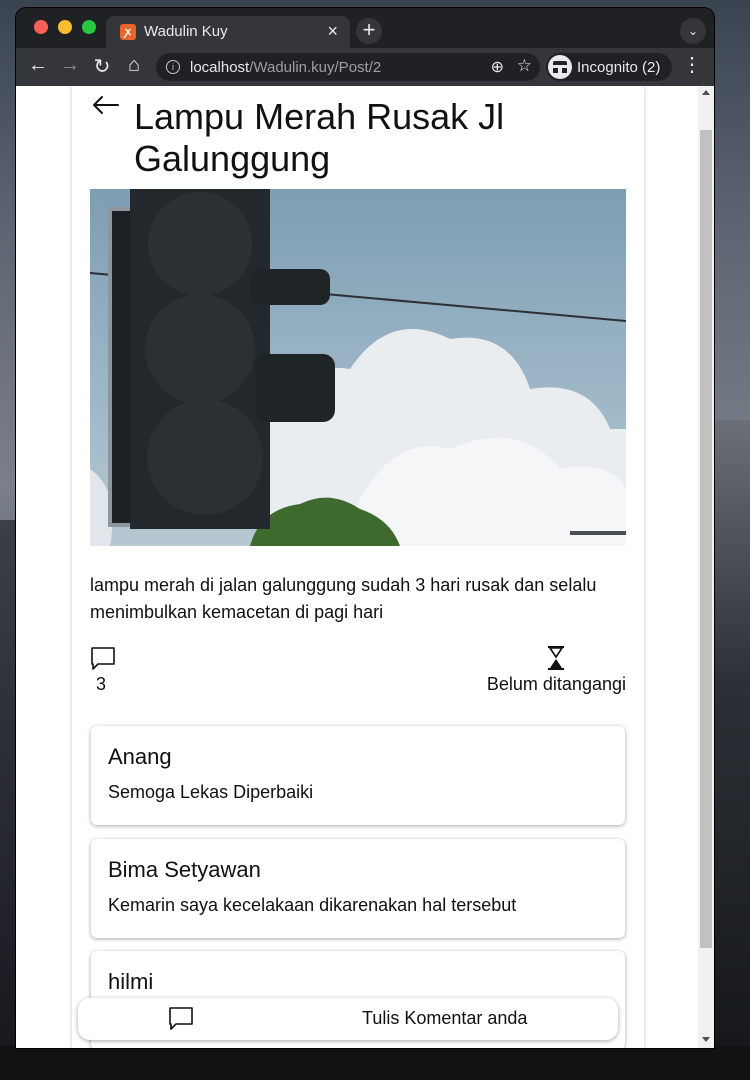  Describe the element at coordinates (497, 67) in the screenshot. I see `zoom-icon: ⊕` at that location.